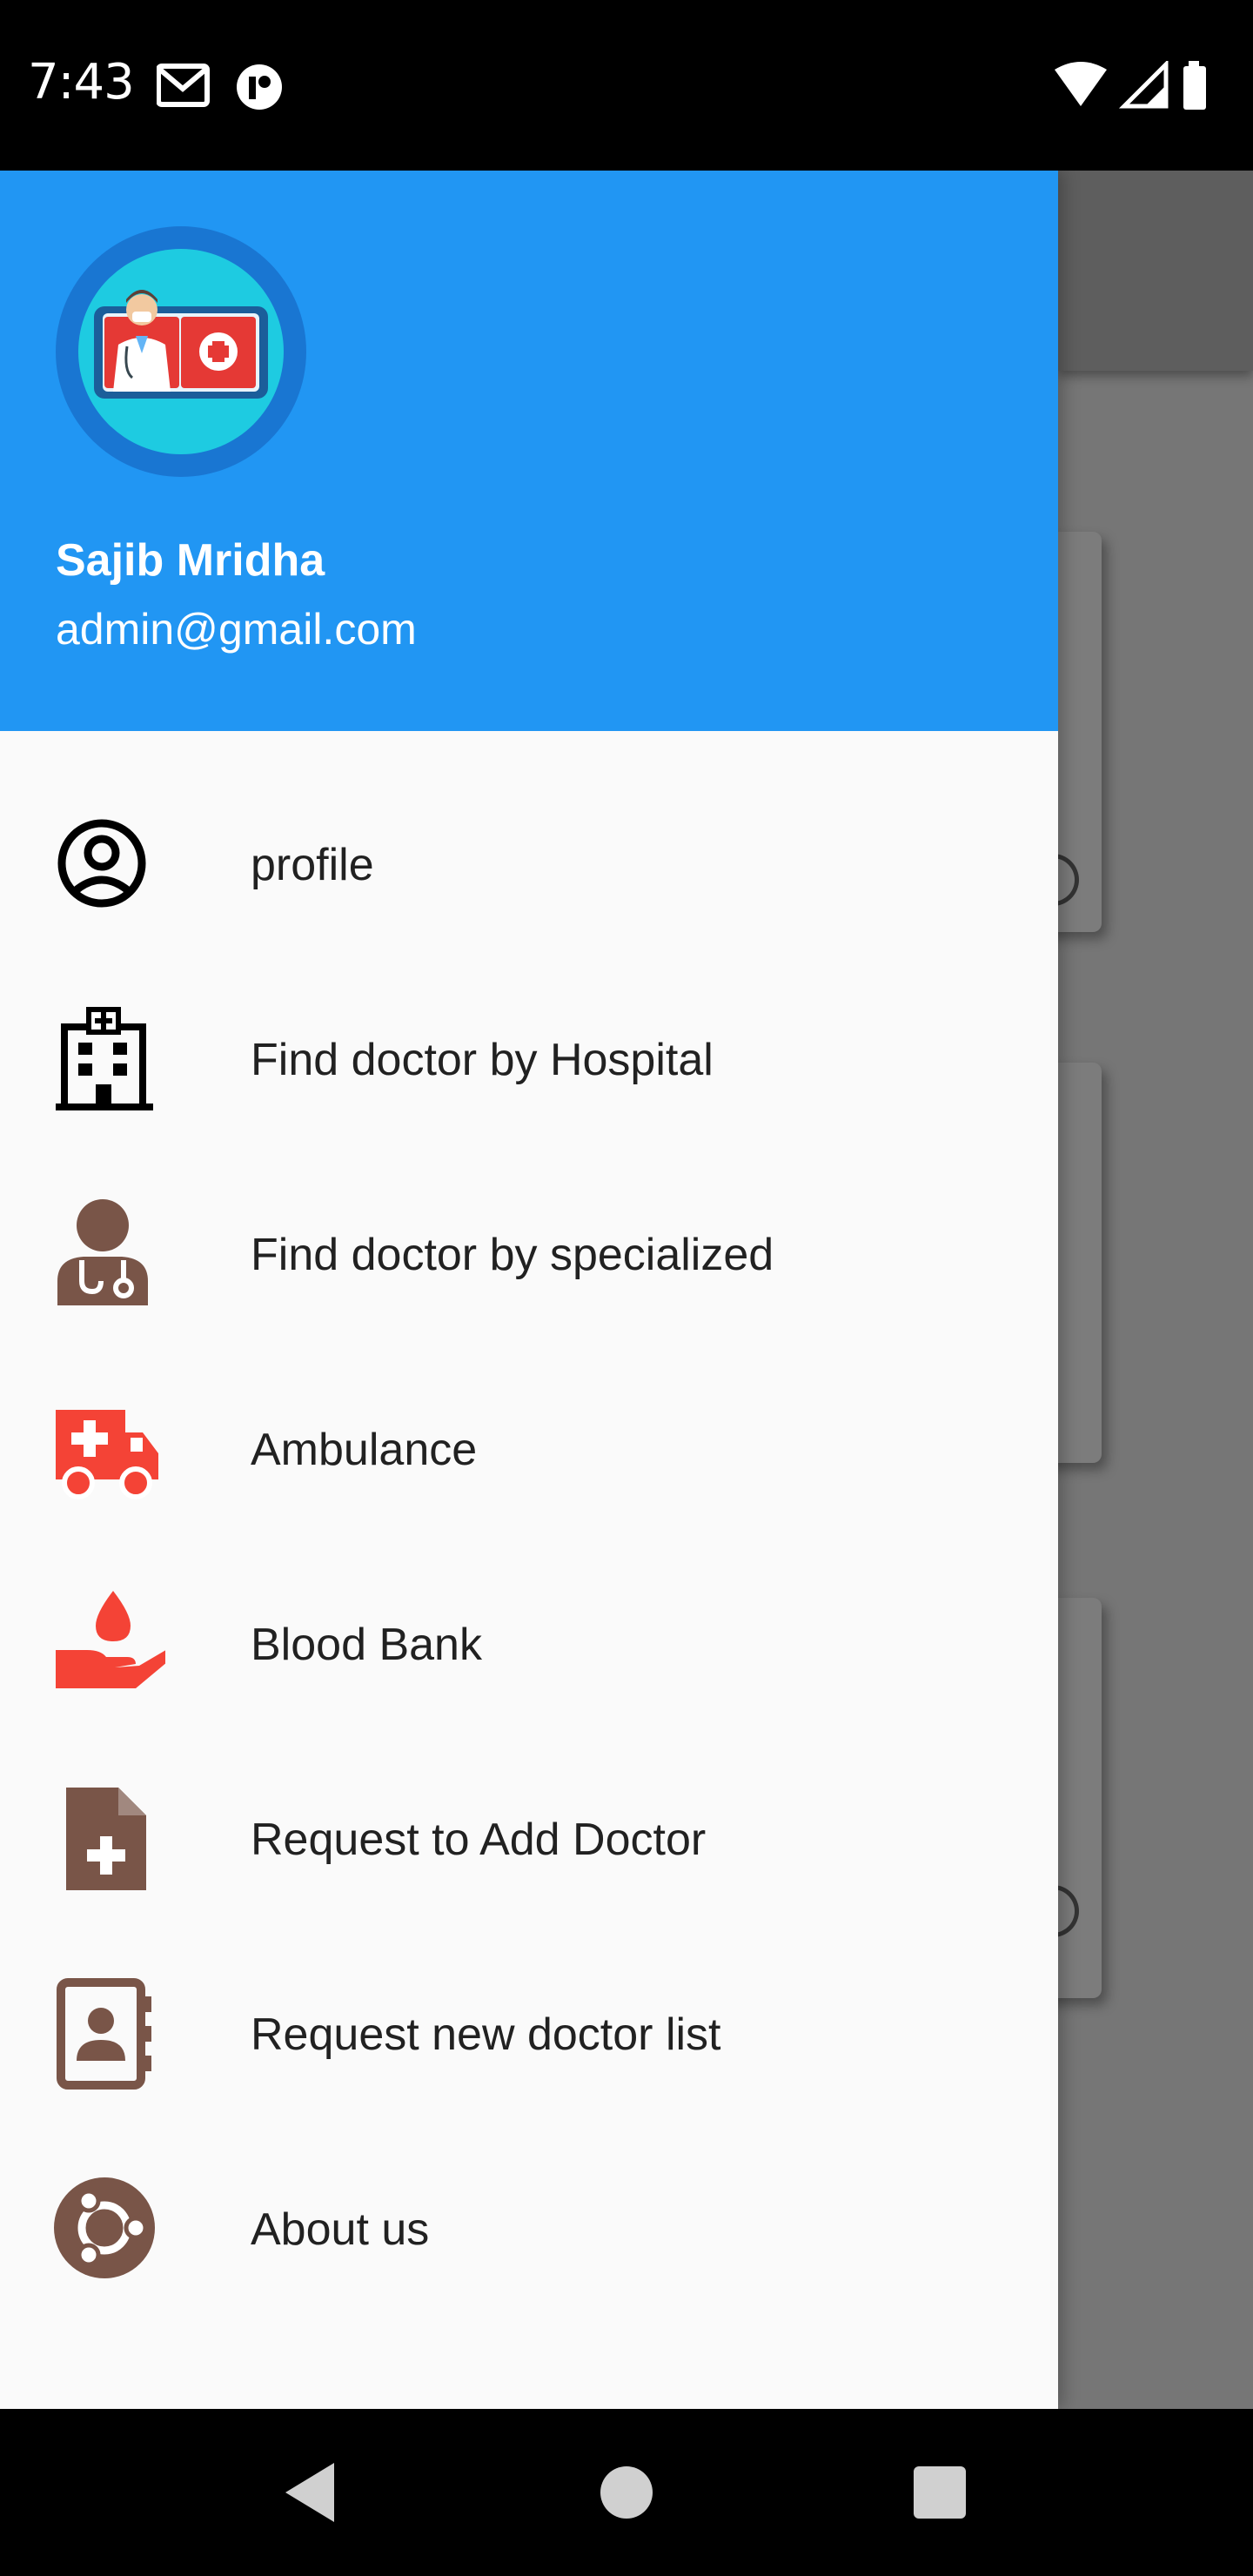  I want to click on system-nav-bar, so click(626, 2492).